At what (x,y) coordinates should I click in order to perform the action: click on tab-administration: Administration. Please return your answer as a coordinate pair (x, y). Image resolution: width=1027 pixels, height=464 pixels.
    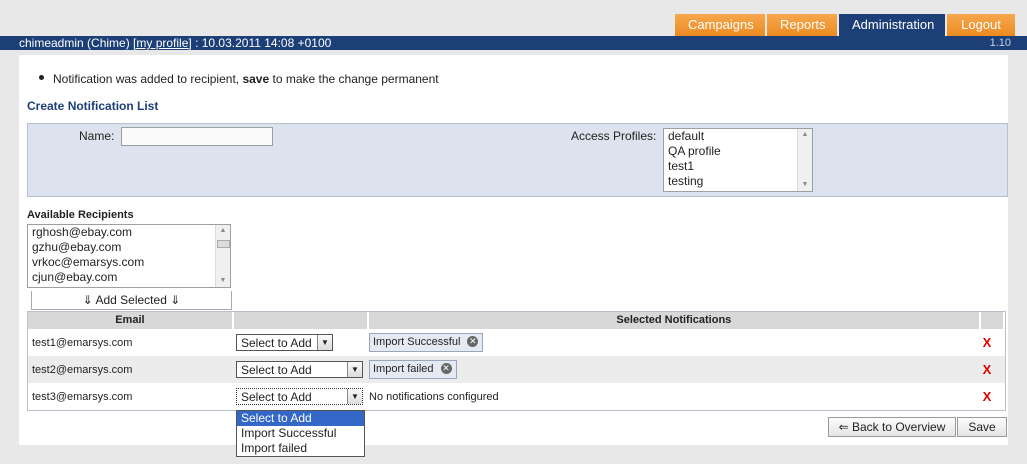
    Looking at the image, I should click on (892, 25).